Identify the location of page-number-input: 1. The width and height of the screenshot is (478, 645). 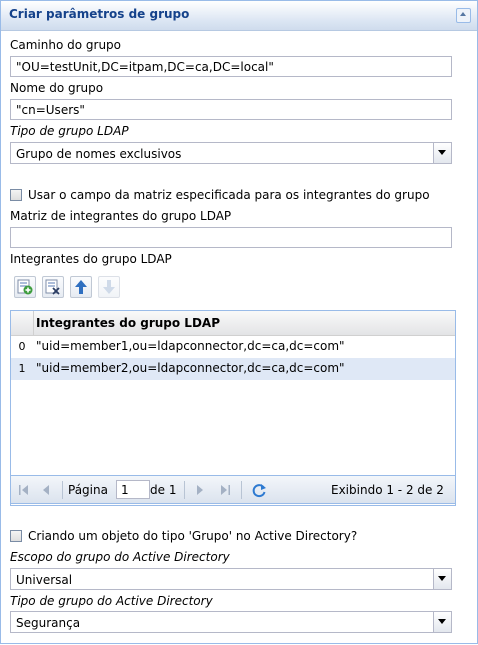
(133, 489).